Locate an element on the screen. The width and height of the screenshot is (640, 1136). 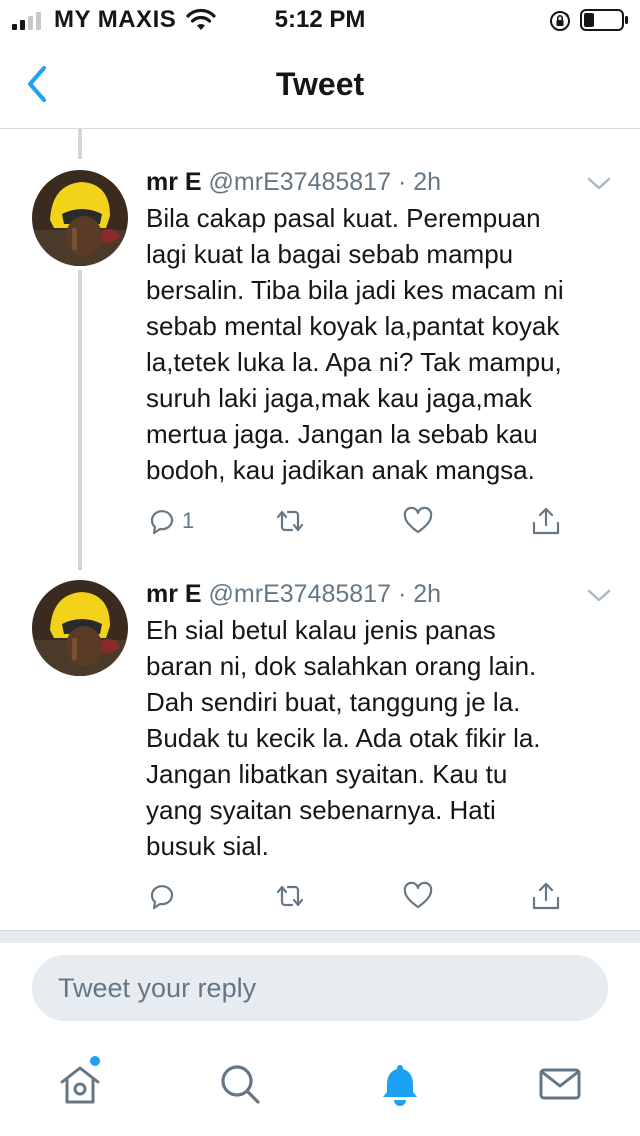
tweet-text-line: Eh sial betul kalau jenis panas is located at coordinates (321, 630).